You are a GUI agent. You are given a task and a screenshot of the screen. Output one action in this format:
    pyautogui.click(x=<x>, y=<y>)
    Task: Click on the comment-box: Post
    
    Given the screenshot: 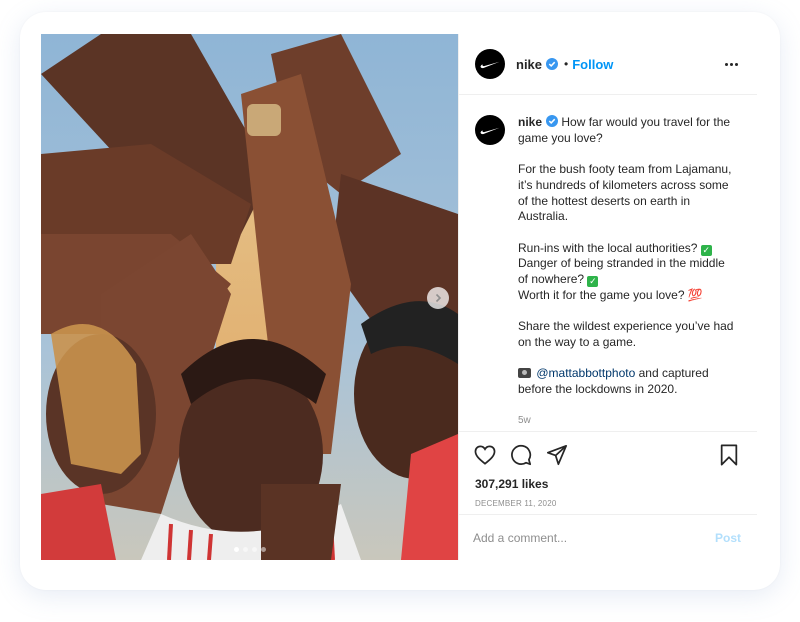 What is the action you would take?
    pyautogui.click(x=608, y=537)
    